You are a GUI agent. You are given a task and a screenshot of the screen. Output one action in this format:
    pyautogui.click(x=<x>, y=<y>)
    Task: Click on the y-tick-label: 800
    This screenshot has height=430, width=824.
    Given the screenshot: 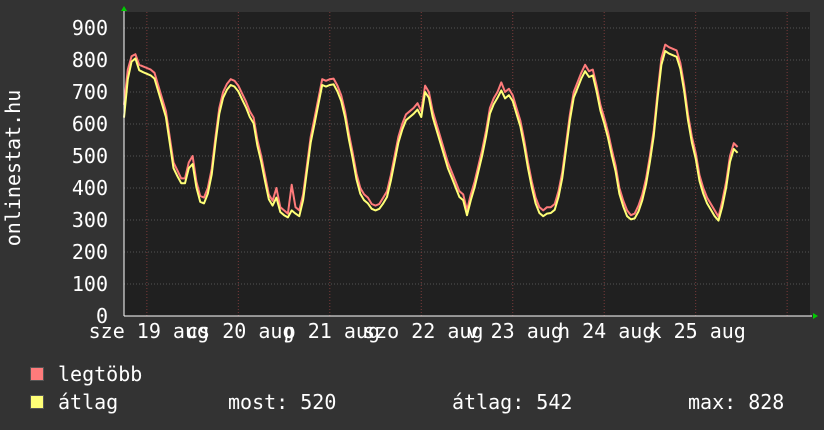 What is the action you would take?
    pyautogui.click(x=90, y=60)
    